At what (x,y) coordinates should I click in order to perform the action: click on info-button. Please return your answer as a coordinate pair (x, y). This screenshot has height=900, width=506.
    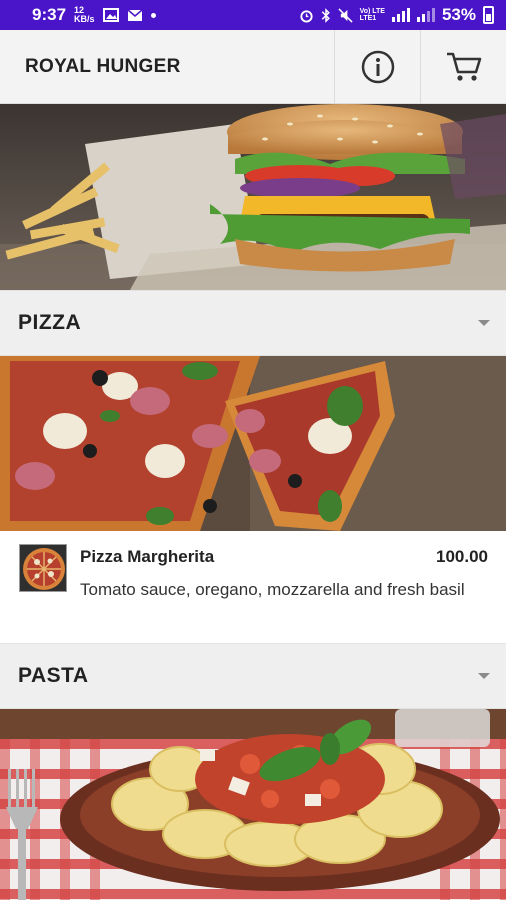
    Looking at the image, I should click on (377, 66).